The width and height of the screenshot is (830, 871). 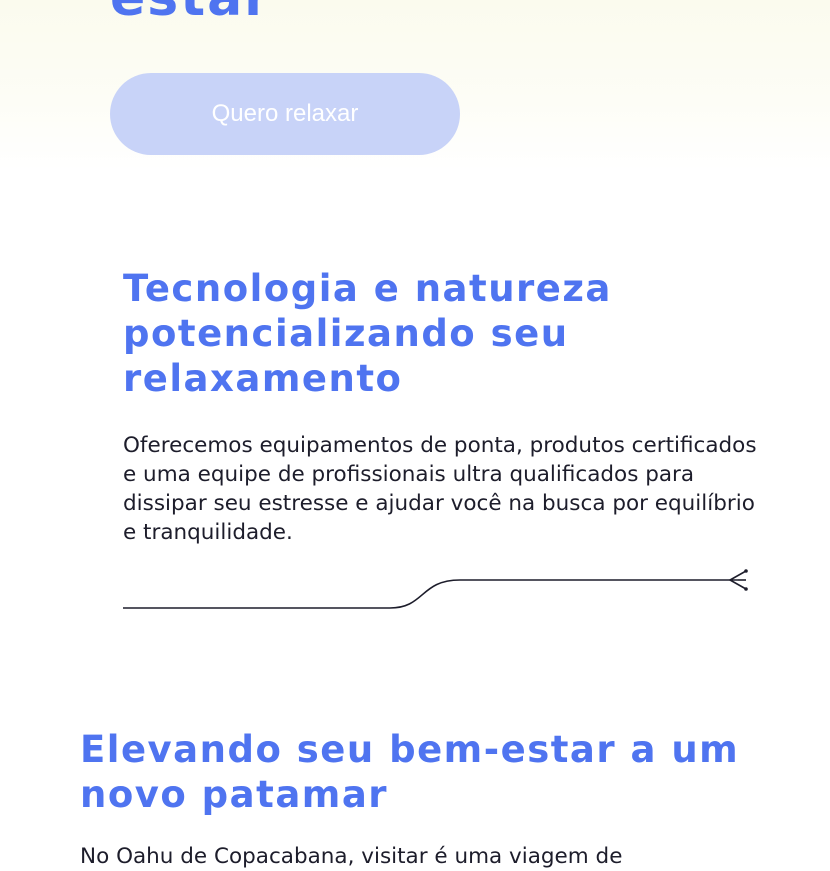 I want to click on hero-title: estar, so click(x=191, y=12).